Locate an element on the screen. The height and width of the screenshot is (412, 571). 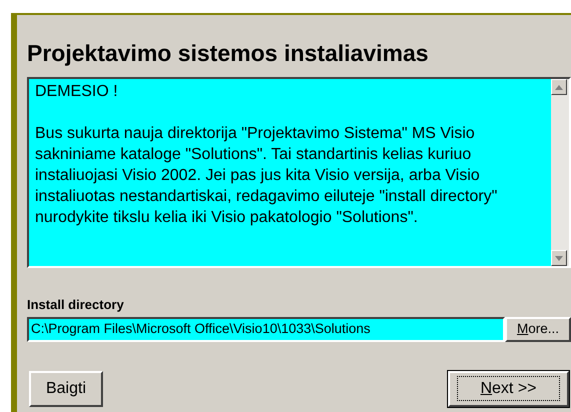
dialog-title: Projektavimo sistemos instaliavimas is located at coordinates (228, 53).